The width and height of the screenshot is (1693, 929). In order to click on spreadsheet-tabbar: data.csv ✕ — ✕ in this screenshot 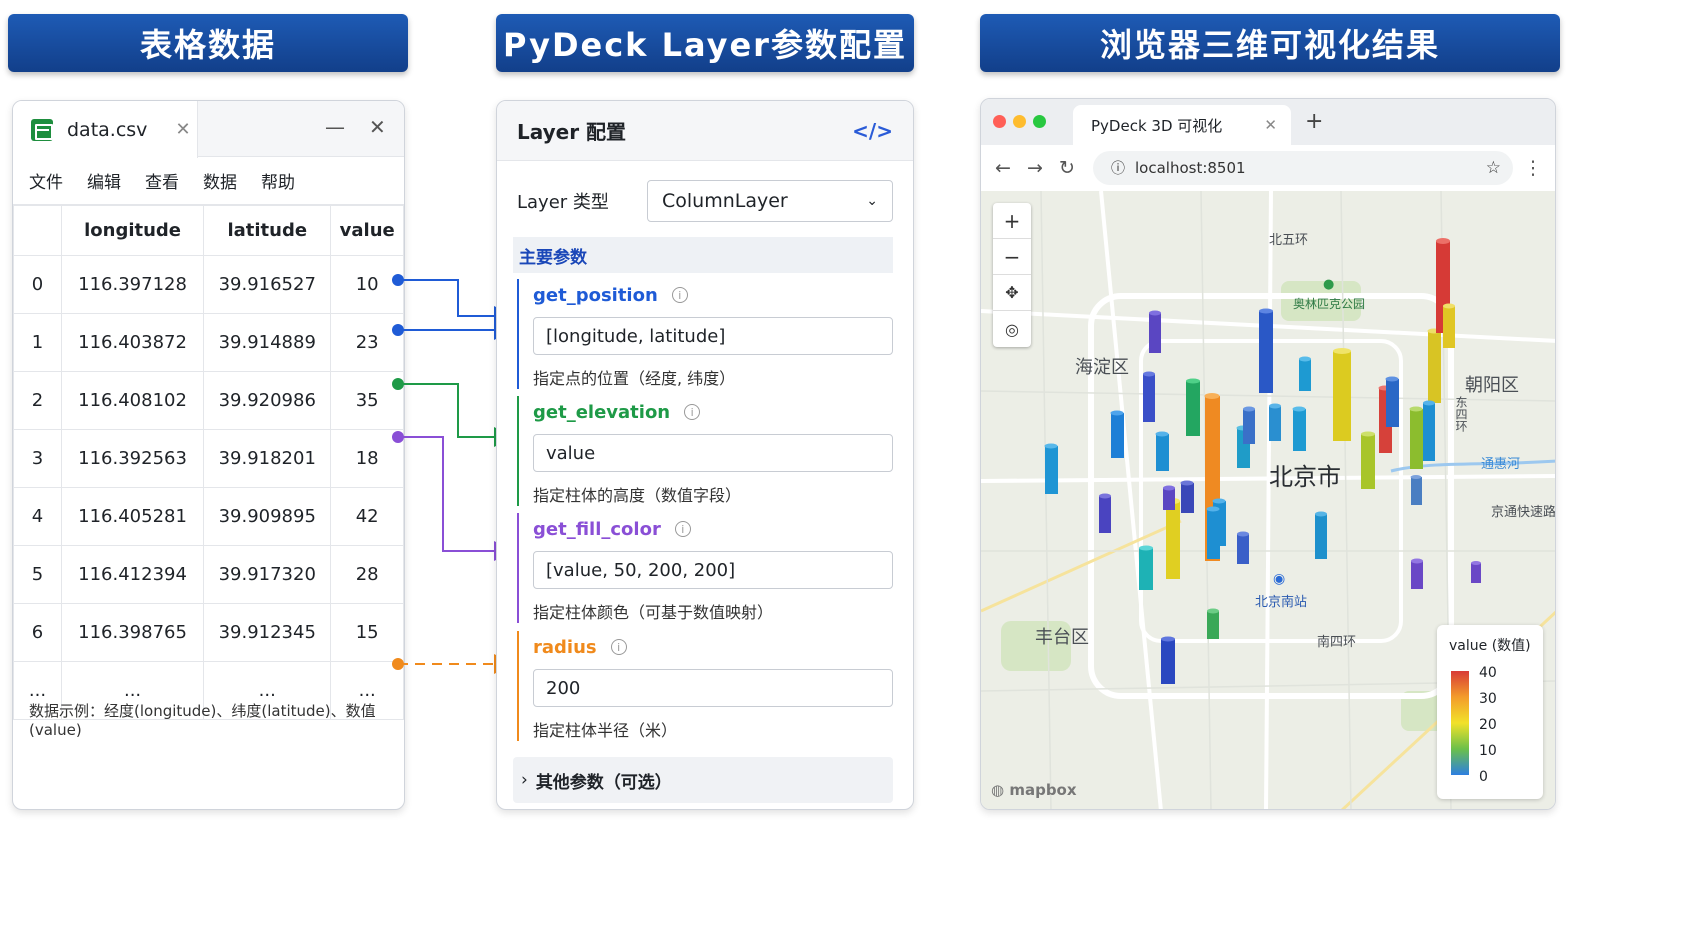, I will do `click(208, 129)`.